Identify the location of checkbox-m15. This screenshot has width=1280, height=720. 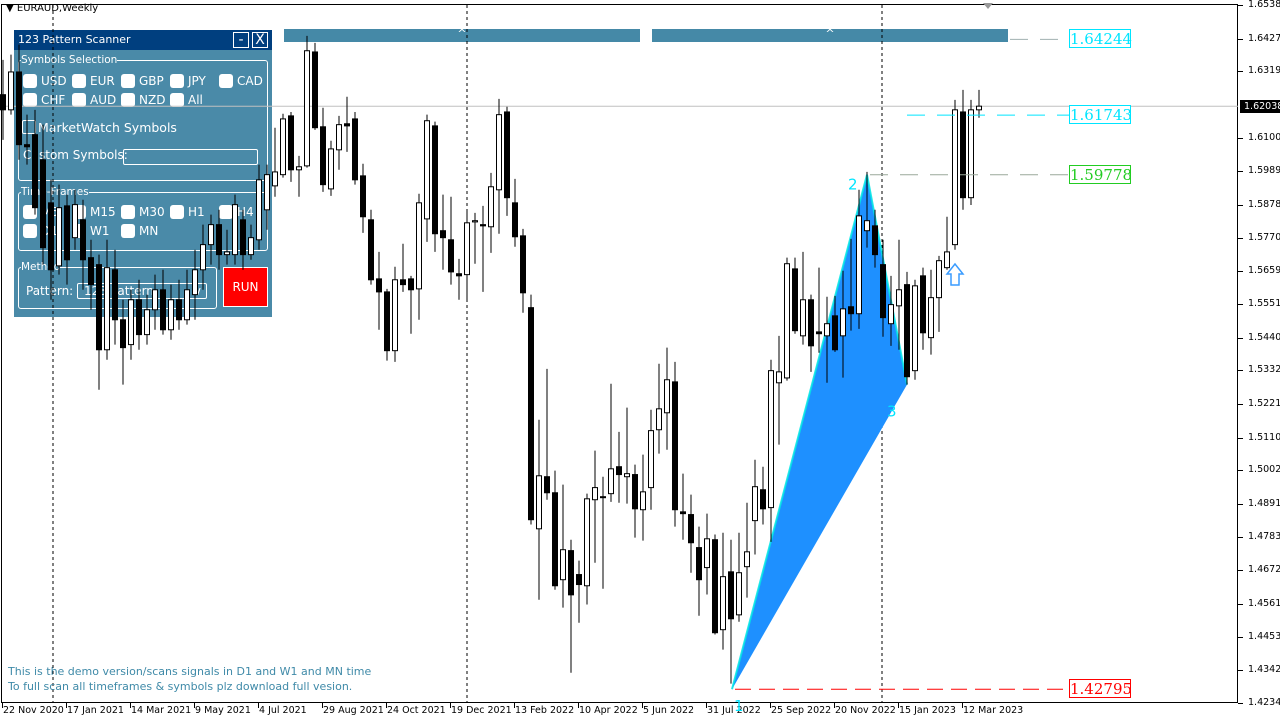
(79, 212).